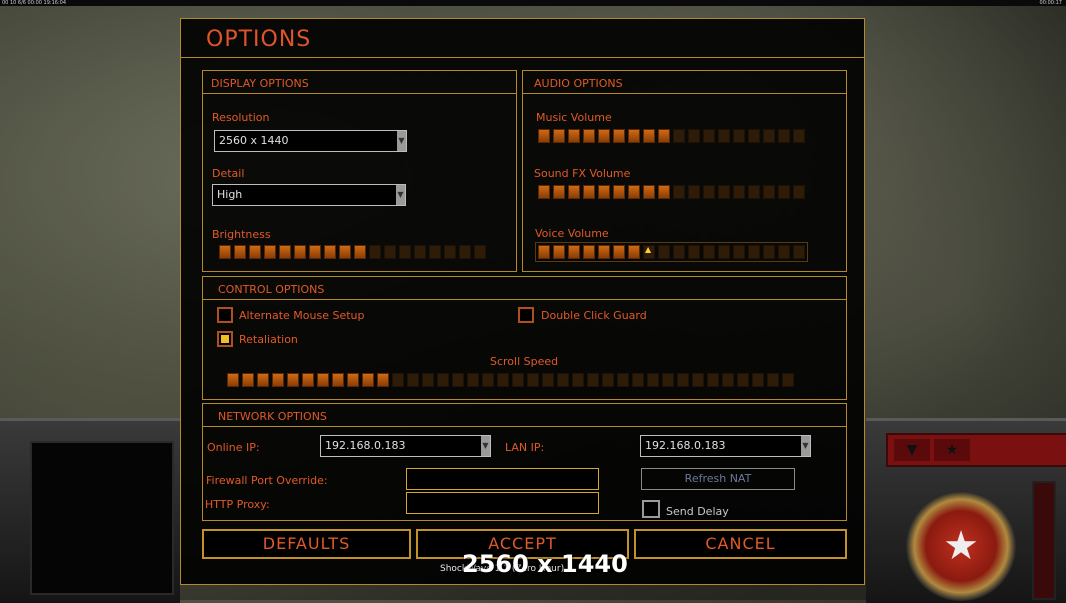 This screenshot has width=1066, height=603. Describe the element at coordinates (526, 315) in the screenshot. I see `double-click-guard-checkbox` at that location.